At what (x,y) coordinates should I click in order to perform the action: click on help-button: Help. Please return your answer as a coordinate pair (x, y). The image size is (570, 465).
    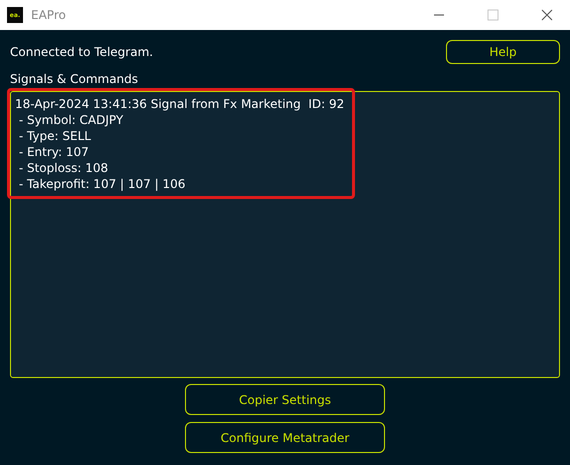
    Looking at the image, I should click on (503, 52).